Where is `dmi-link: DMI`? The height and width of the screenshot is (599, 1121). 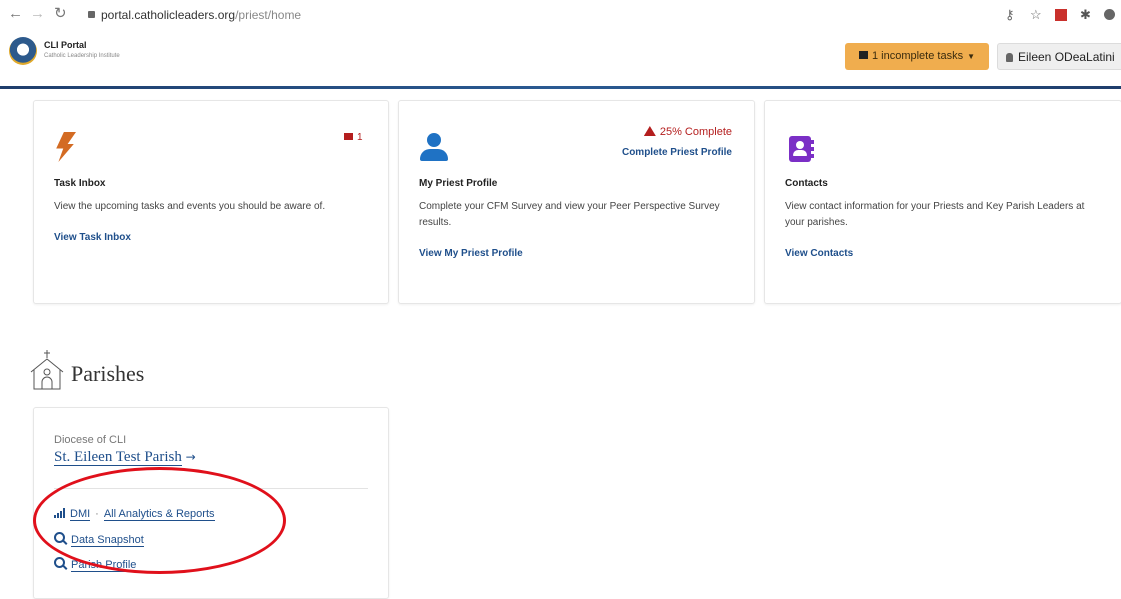 dmi-link: DMI is located at coordinates (80, 514).